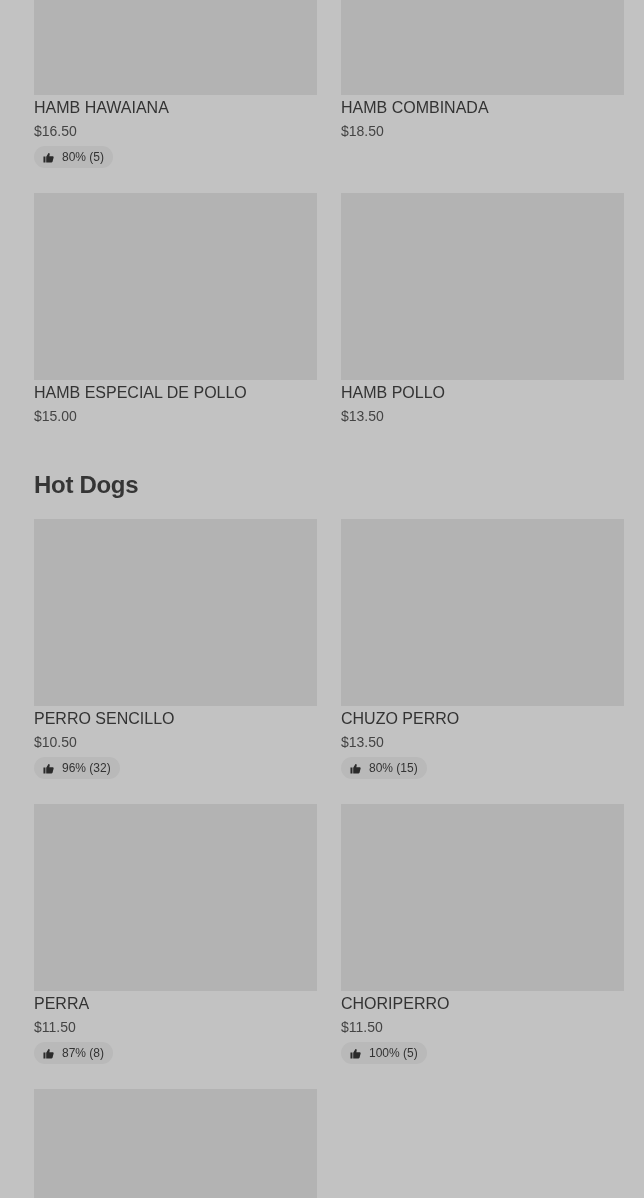 This screenshot has width=644, height=1198. Describe the element at coordinates (393, 393) in the screenshot. I see `product-name: HAMB POLLO` at that location.